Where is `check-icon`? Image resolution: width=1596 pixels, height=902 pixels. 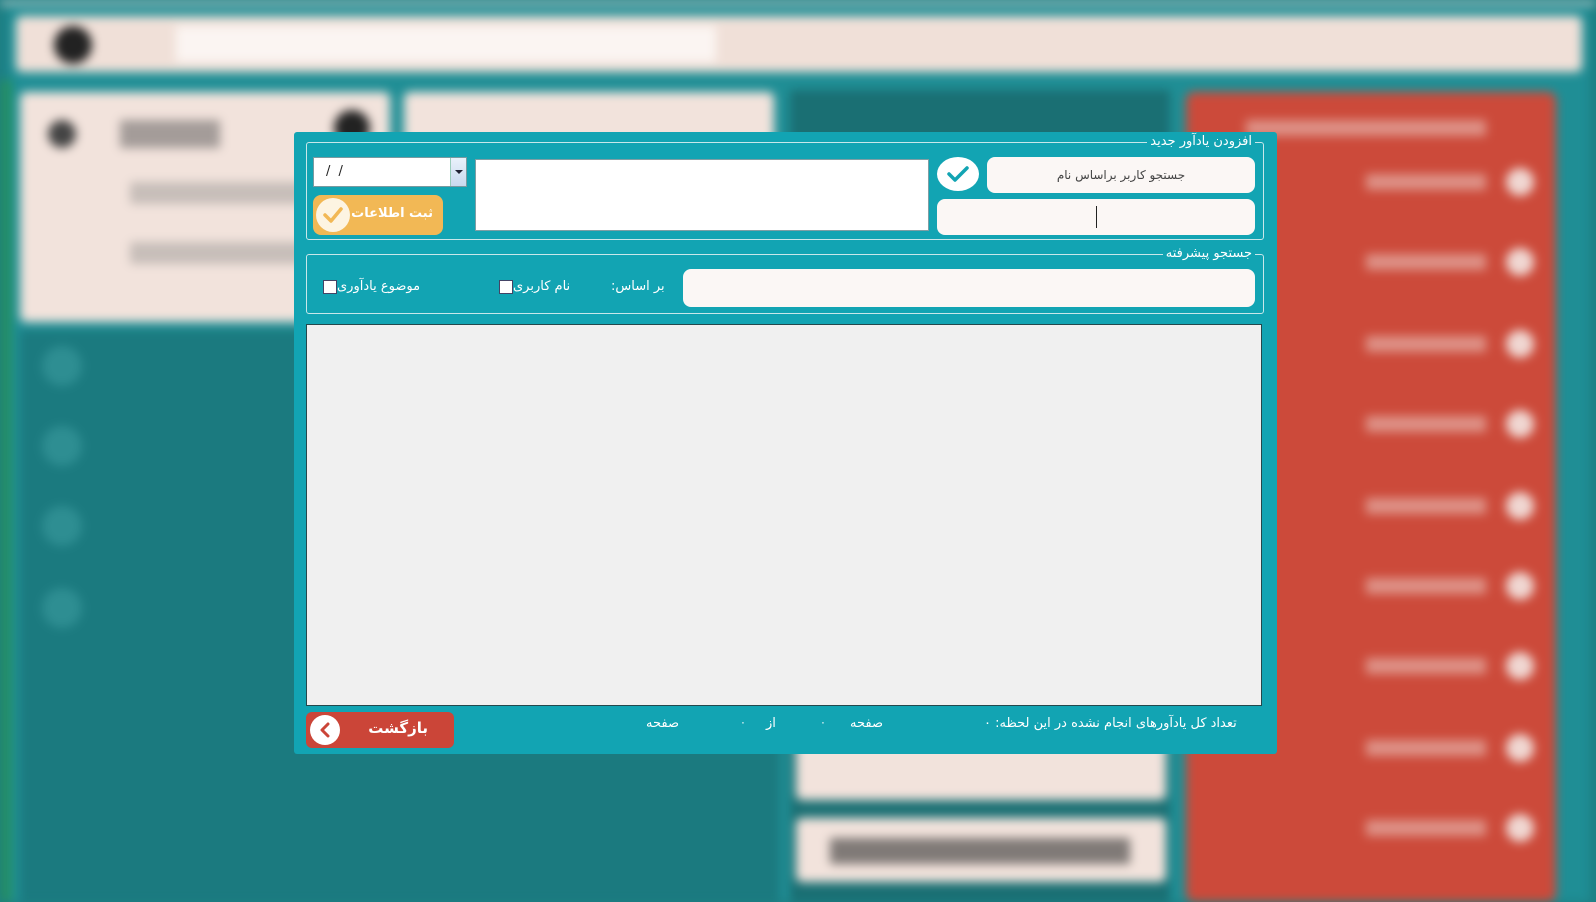
check-icon is located at coordinates (333, 215).